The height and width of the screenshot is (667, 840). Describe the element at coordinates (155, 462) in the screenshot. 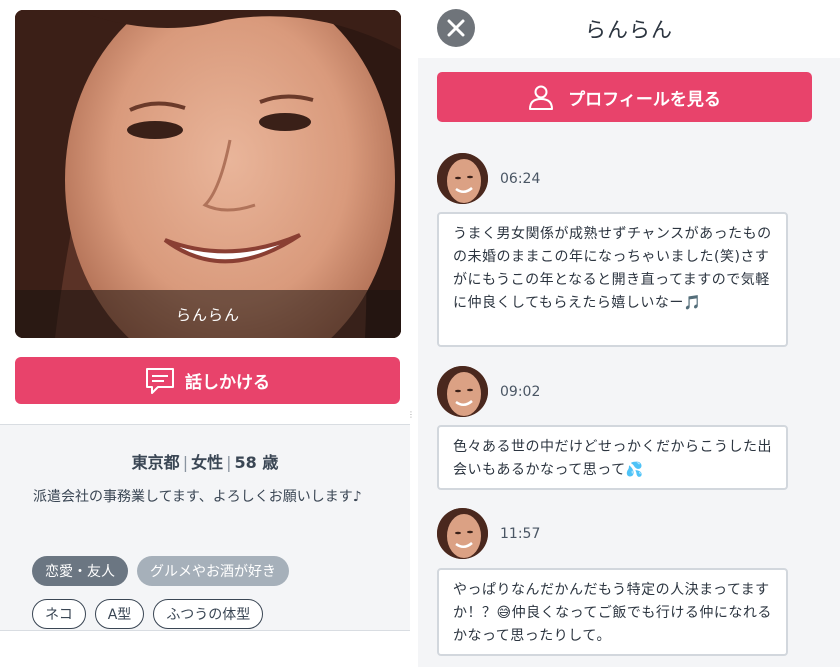

I see `location: 東京都` at that location.